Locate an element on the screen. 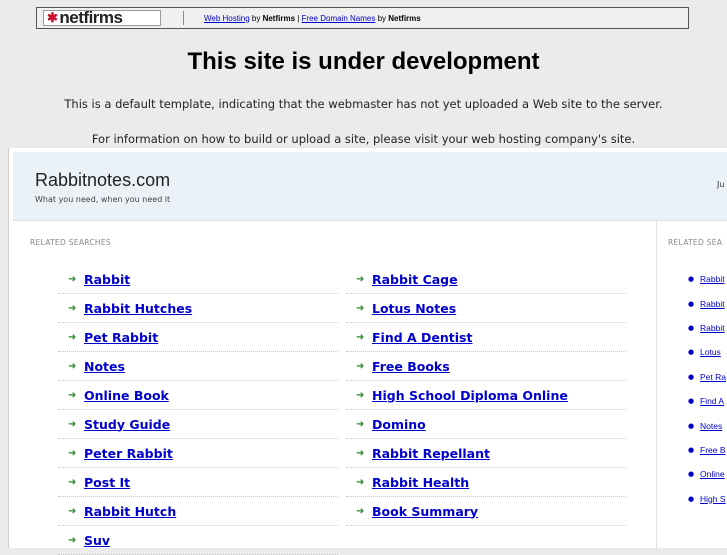 The height and width of the screenshot is (555, 727). related-search-item: ➜ High School Diploma Online is located at coordinates (486, 395).